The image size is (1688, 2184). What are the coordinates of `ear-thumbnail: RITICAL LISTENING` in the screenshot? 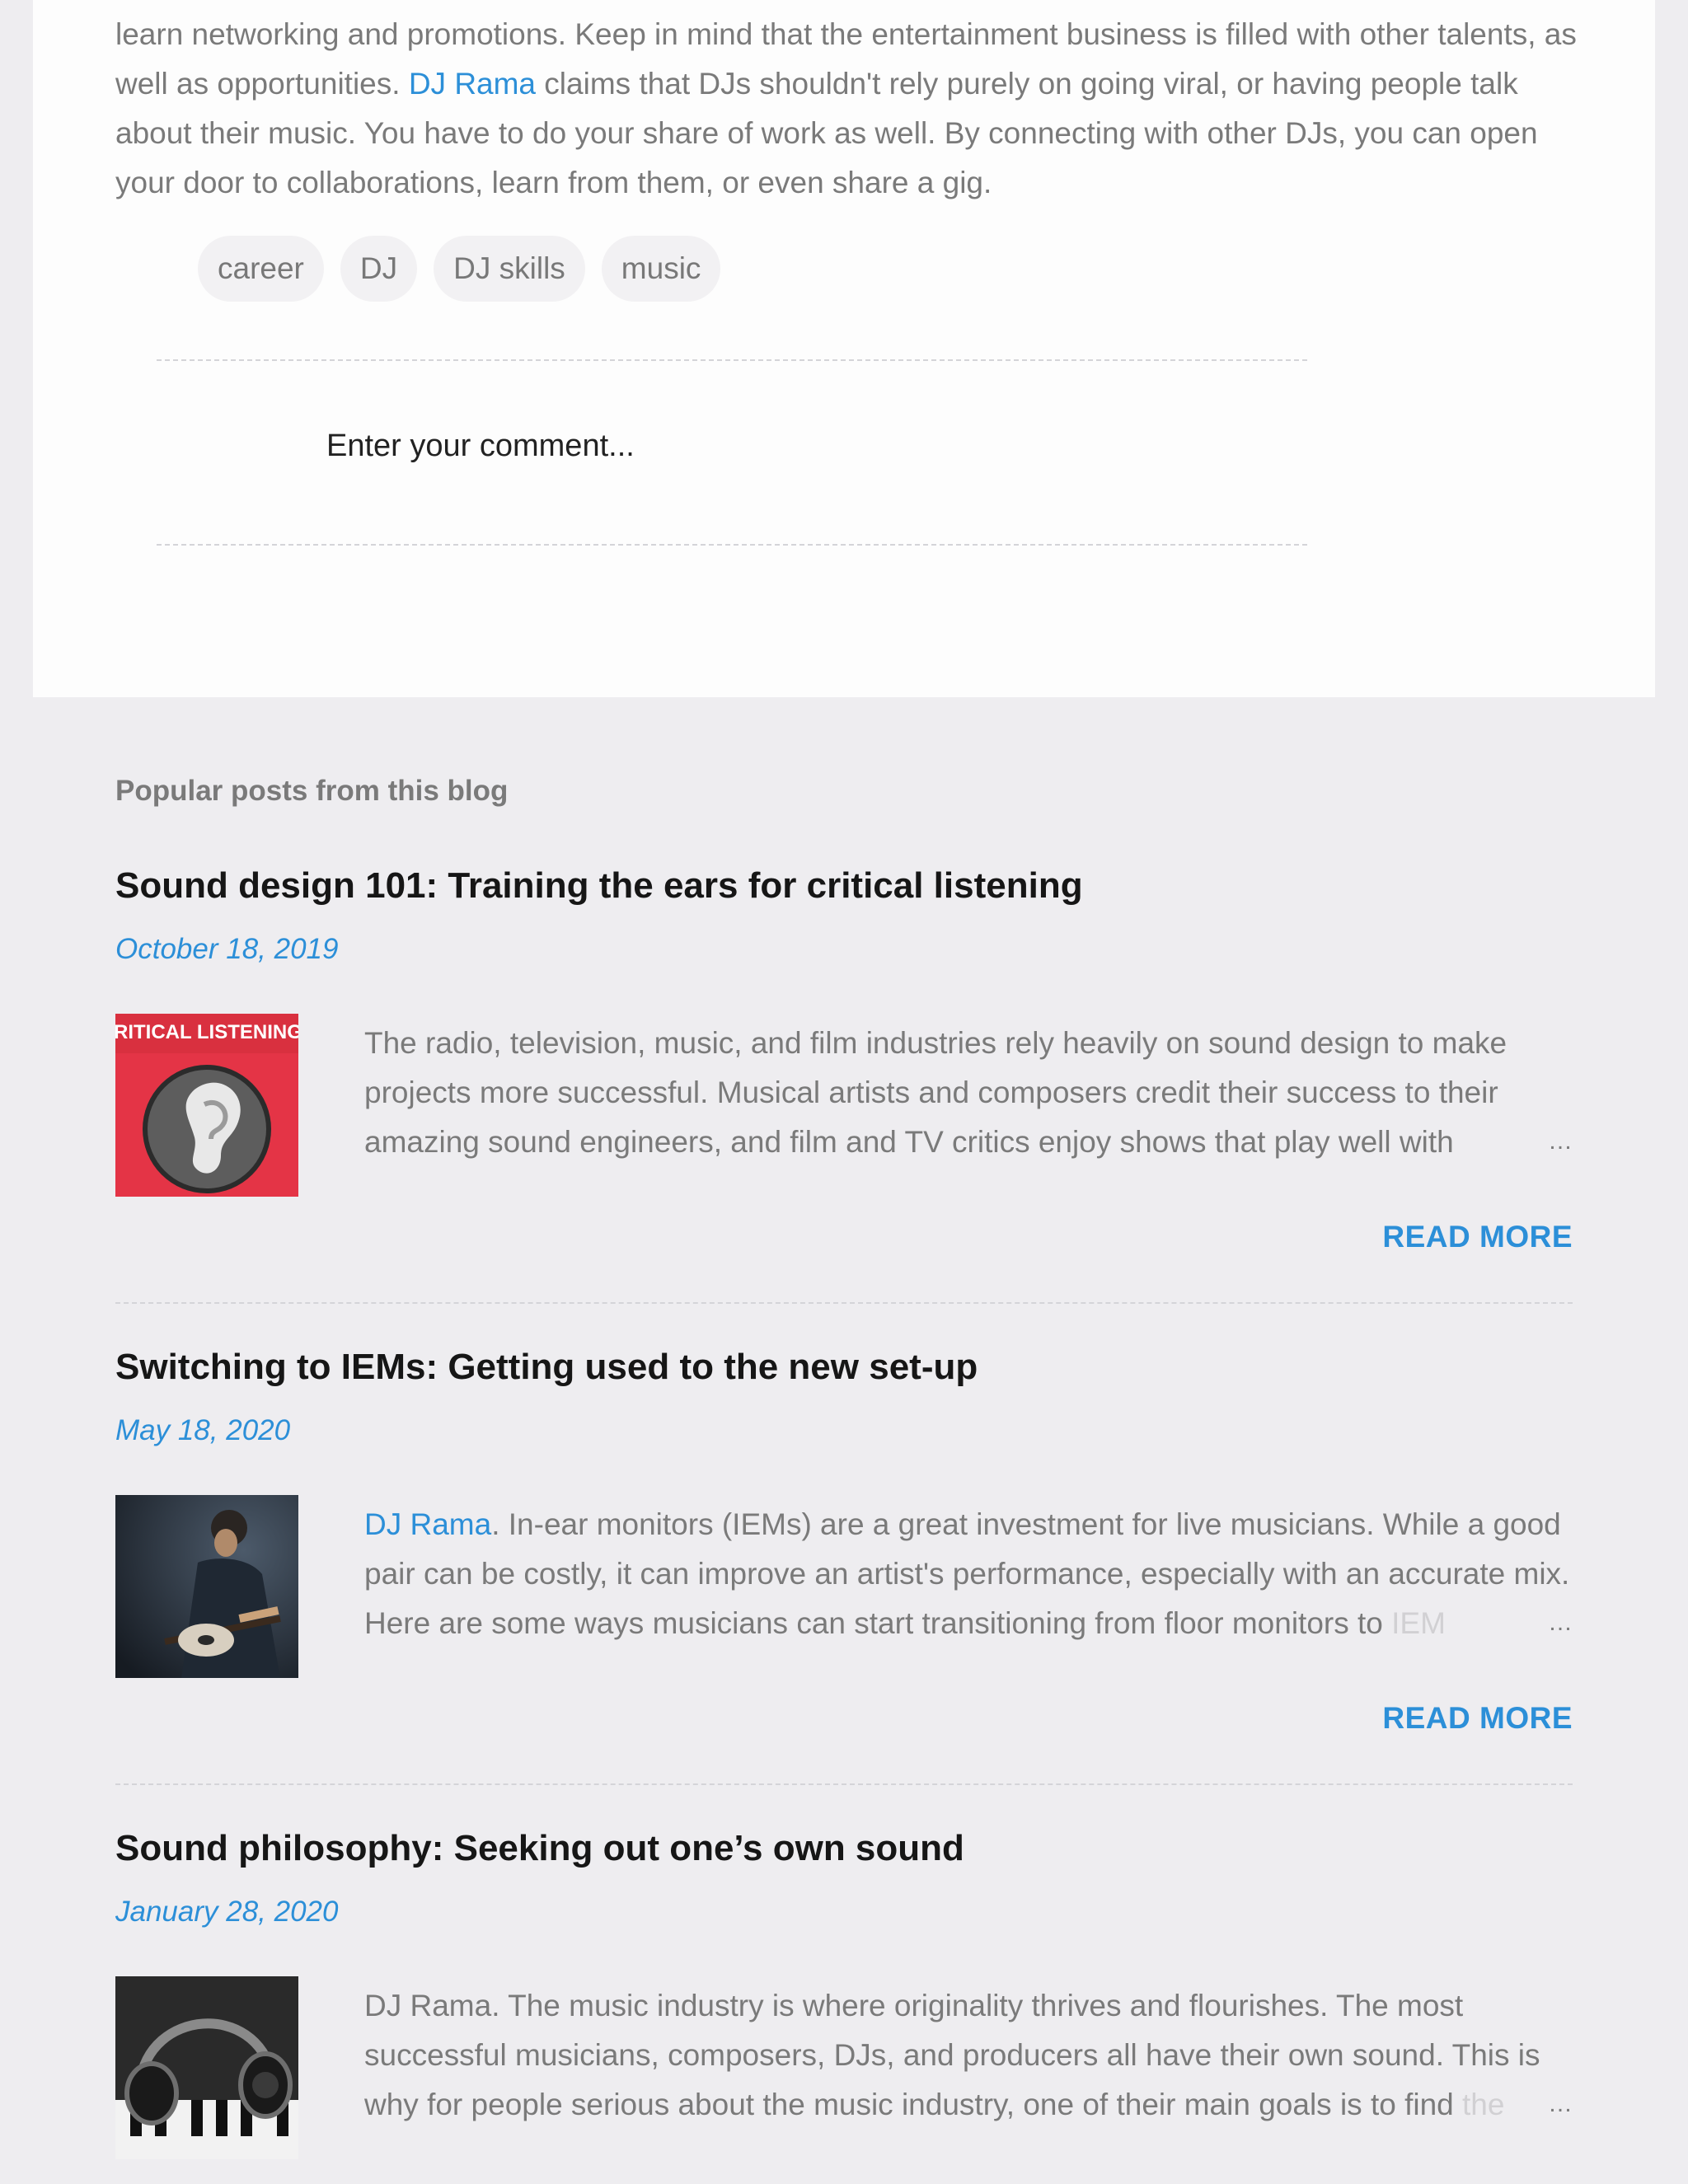 It's located at (206, 1105).